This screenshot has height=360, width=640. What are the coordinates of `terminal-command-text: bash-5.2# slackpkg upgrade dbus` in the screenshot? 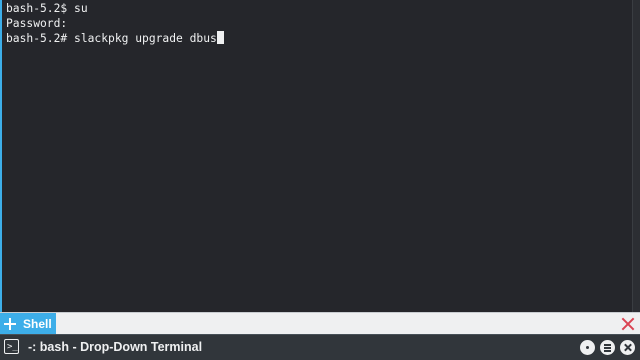 It's located at (111, 38).